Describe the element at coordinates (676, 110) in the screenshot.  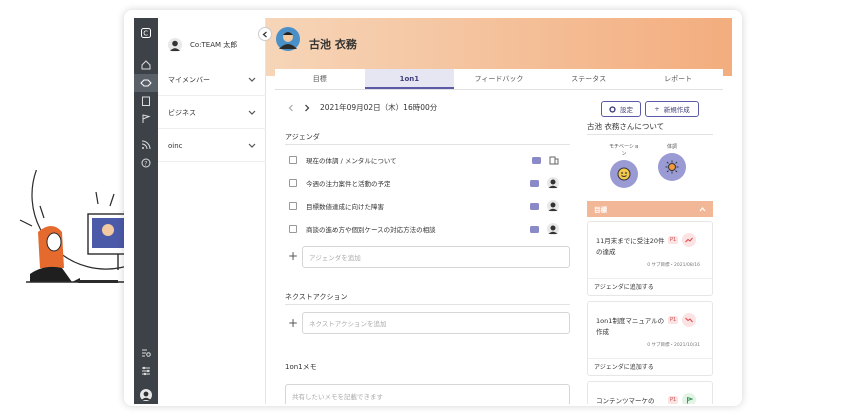
I see `new-session-label: 新規作成` at that location.